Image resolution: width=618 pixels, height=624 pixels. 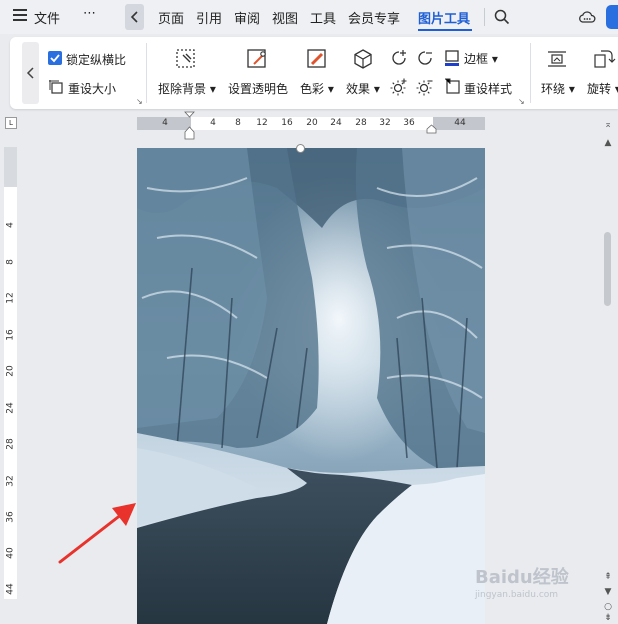 I want to click on color-button: 色彩 ▾, so click(x=317, y=88).